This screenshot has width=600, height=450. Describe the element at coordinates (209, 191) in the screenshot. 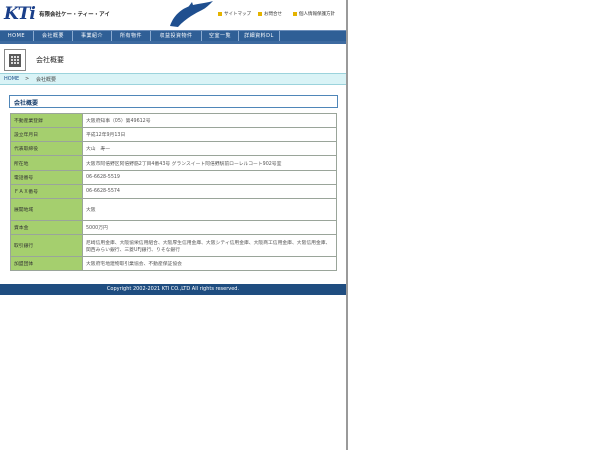

I see `row-value: 06-6628-5574` at that location.